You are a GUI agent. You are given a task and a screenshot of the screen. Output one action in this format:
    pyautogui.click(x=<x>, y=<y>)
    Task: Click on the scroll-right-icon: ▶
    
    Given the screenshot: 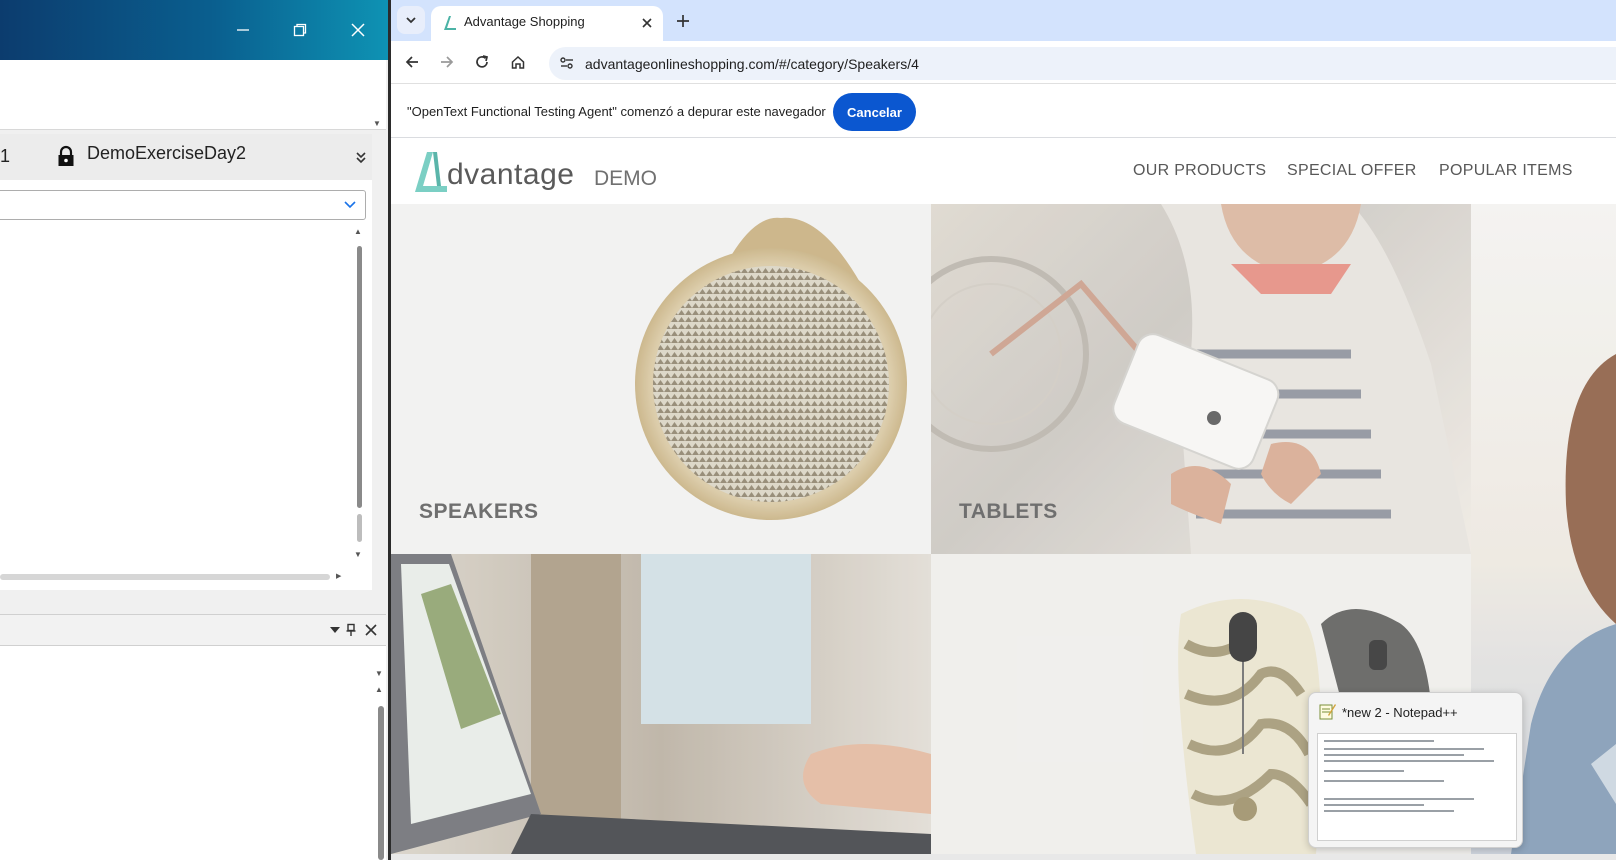 What is the action you would take?
    pyautogui.click(x=338, y=577)
    